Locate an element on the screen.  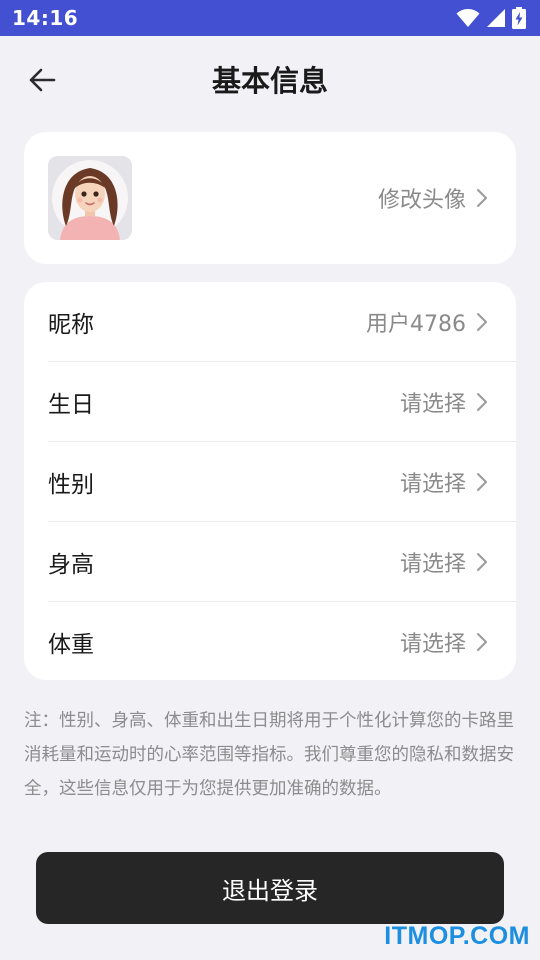
row-label: 昵称 is located at coordinates (71, 325).